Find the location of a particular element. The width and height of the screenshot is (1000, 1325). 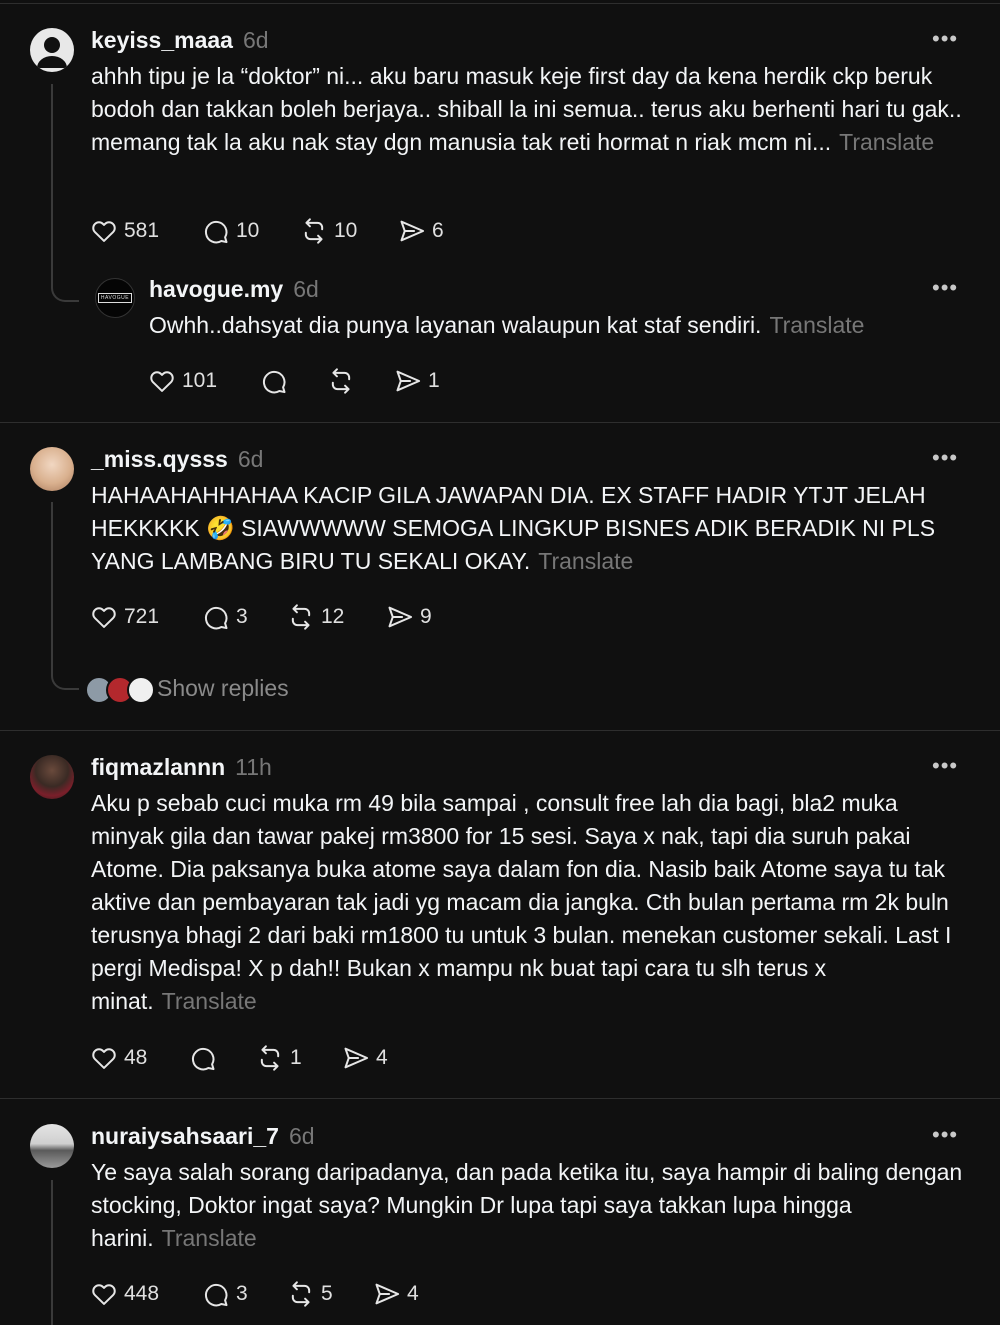

avatar-logo-text: HAVOGUE is located at coordinates (115, 298).